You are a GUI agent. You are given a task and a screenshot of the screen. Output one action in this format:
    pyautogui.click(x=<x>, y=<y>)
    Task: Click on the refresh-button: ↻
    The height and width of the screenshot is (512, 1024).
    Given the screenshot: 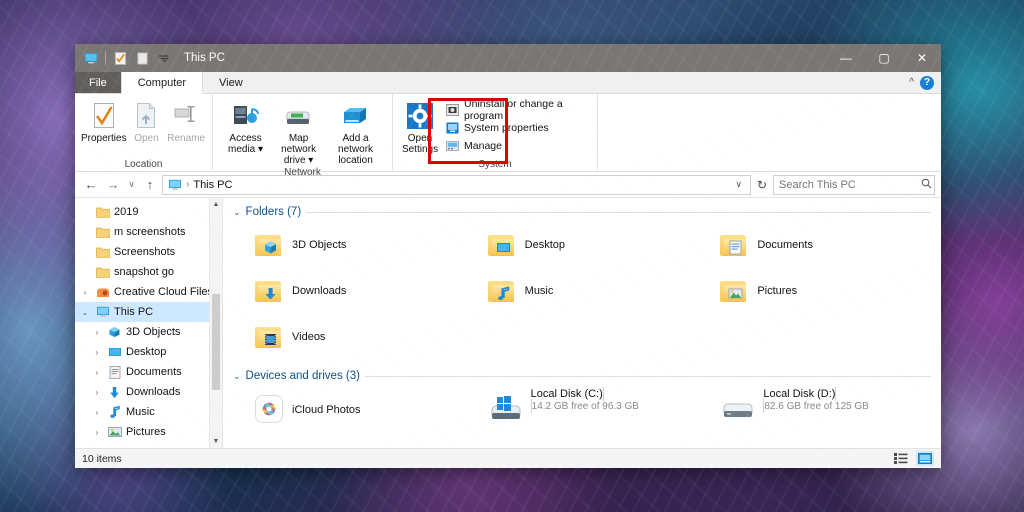 What is the action you would take?
    pyautogui.click(x=762, y=185)
    